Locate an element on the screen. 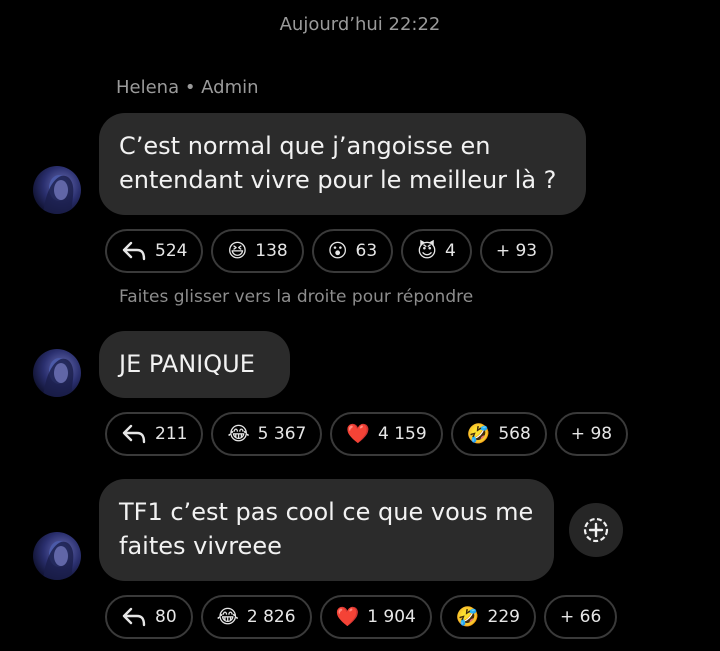 This screenshot has height=651, width=720. reaction-bar: 80 😂 2 826 ❤️ 1 904 🤣 229 + 66 is located at coordinates (361, 617).